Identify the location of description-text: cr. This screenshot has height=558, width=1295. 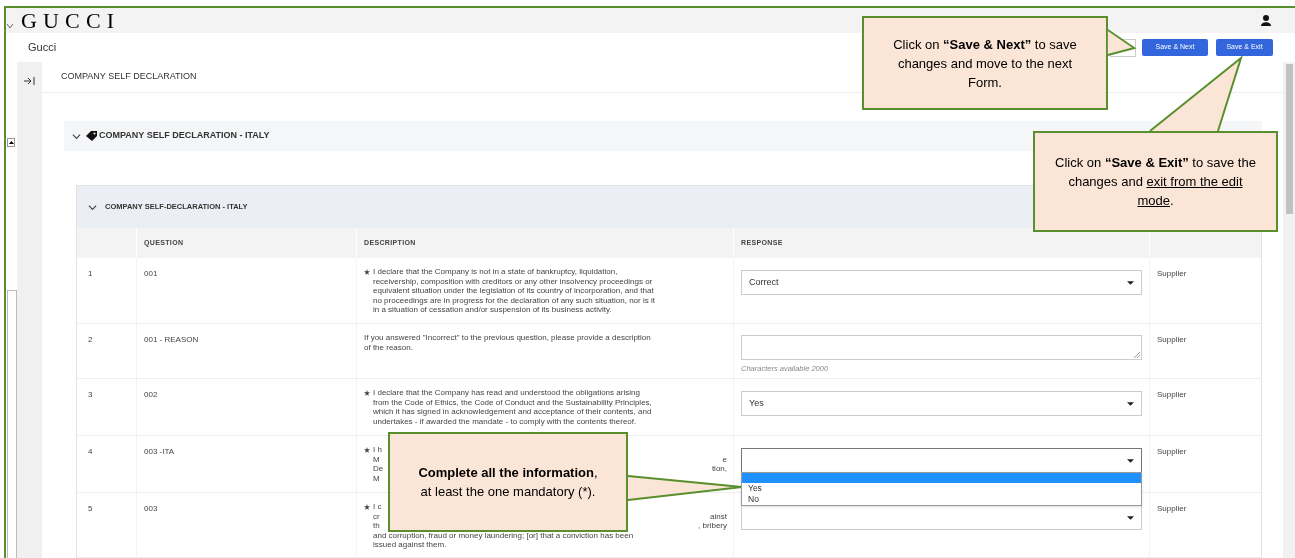
(376, 516).